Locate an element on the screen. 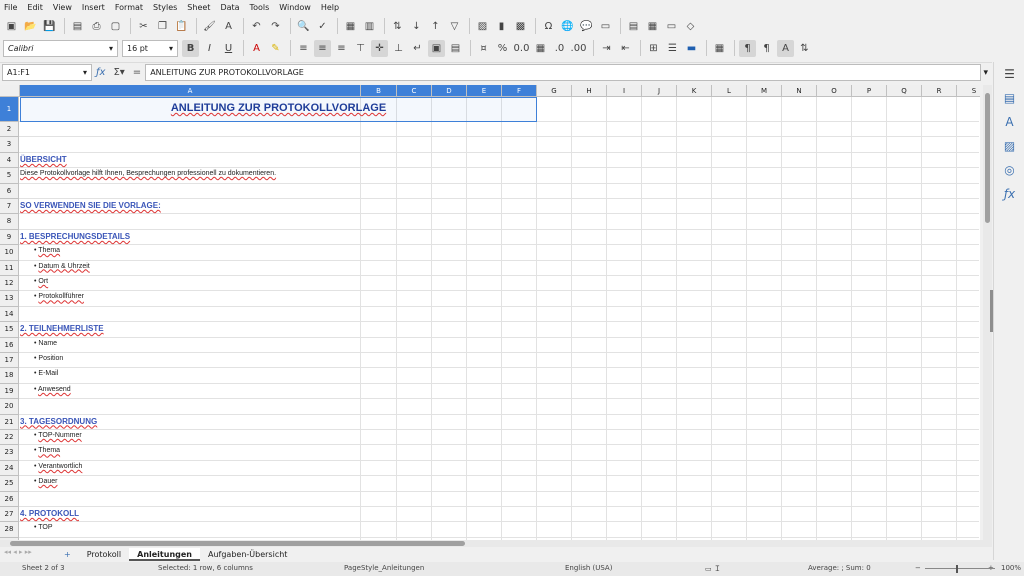  export-pdf-icon: ▤ is located at coordinates (77, 26).